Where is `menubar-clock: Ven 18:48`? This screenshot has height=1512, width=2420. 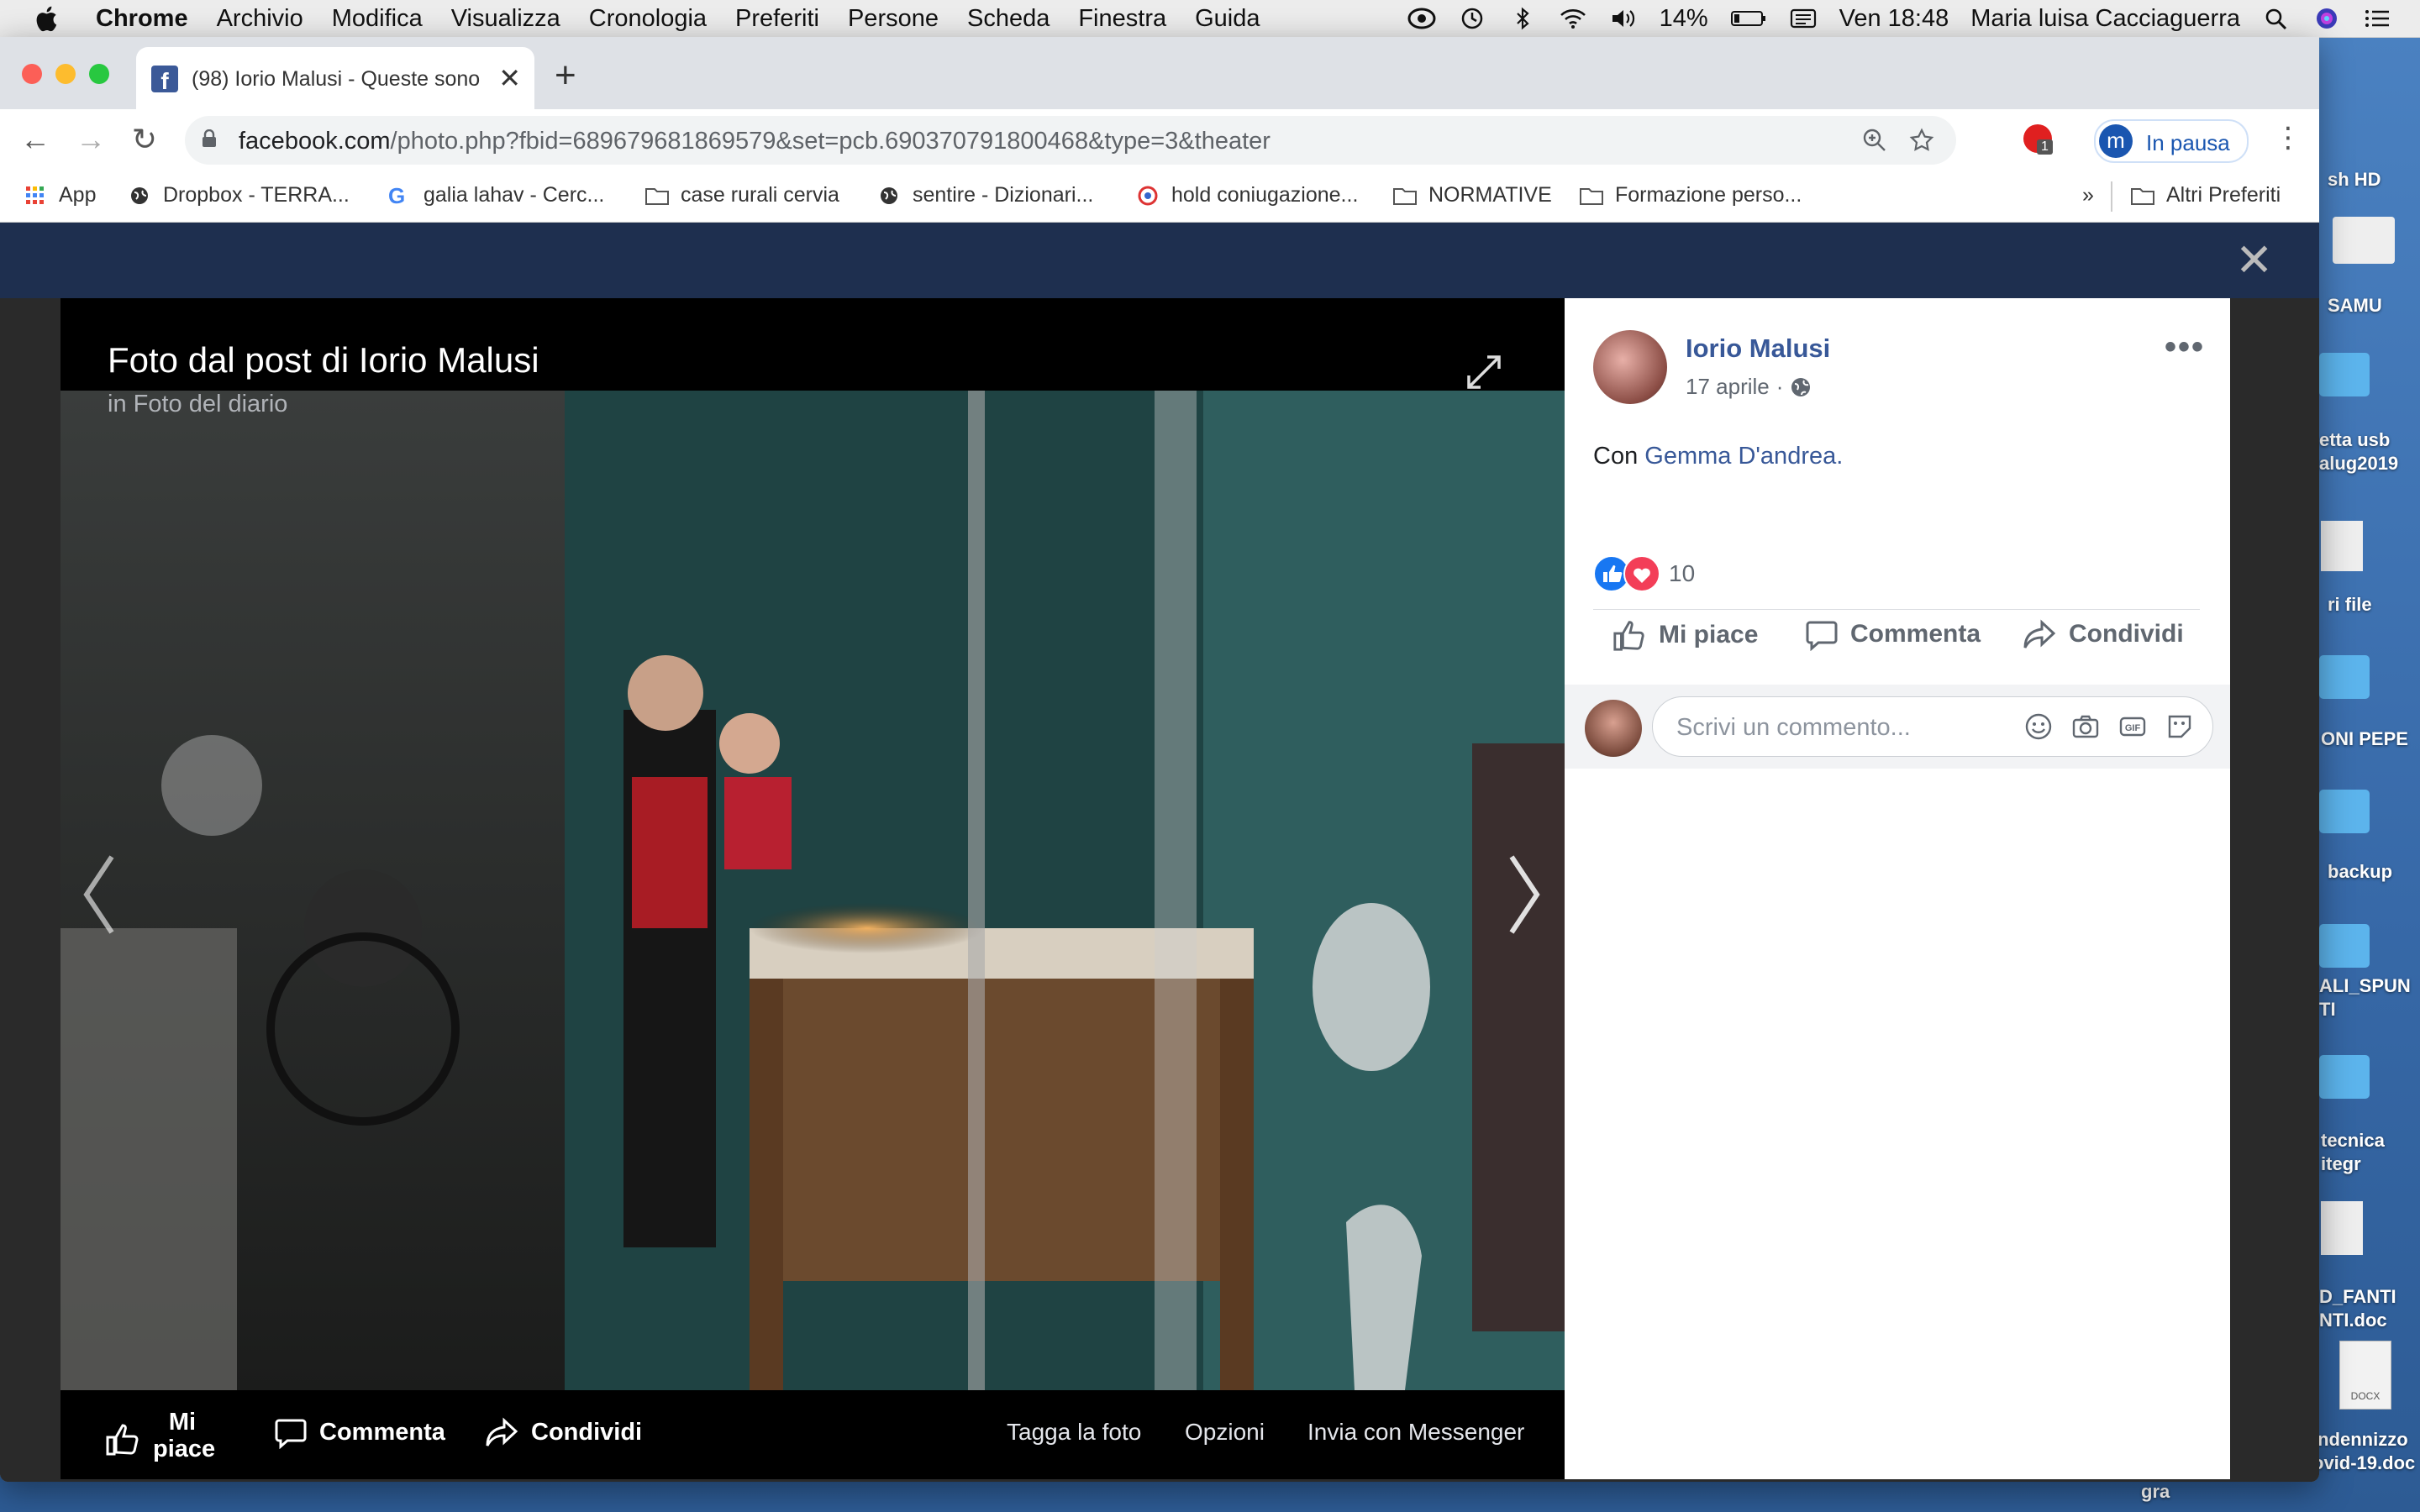 menubar-clock: Ven 18:48 is located at coordinates (1894, 19).